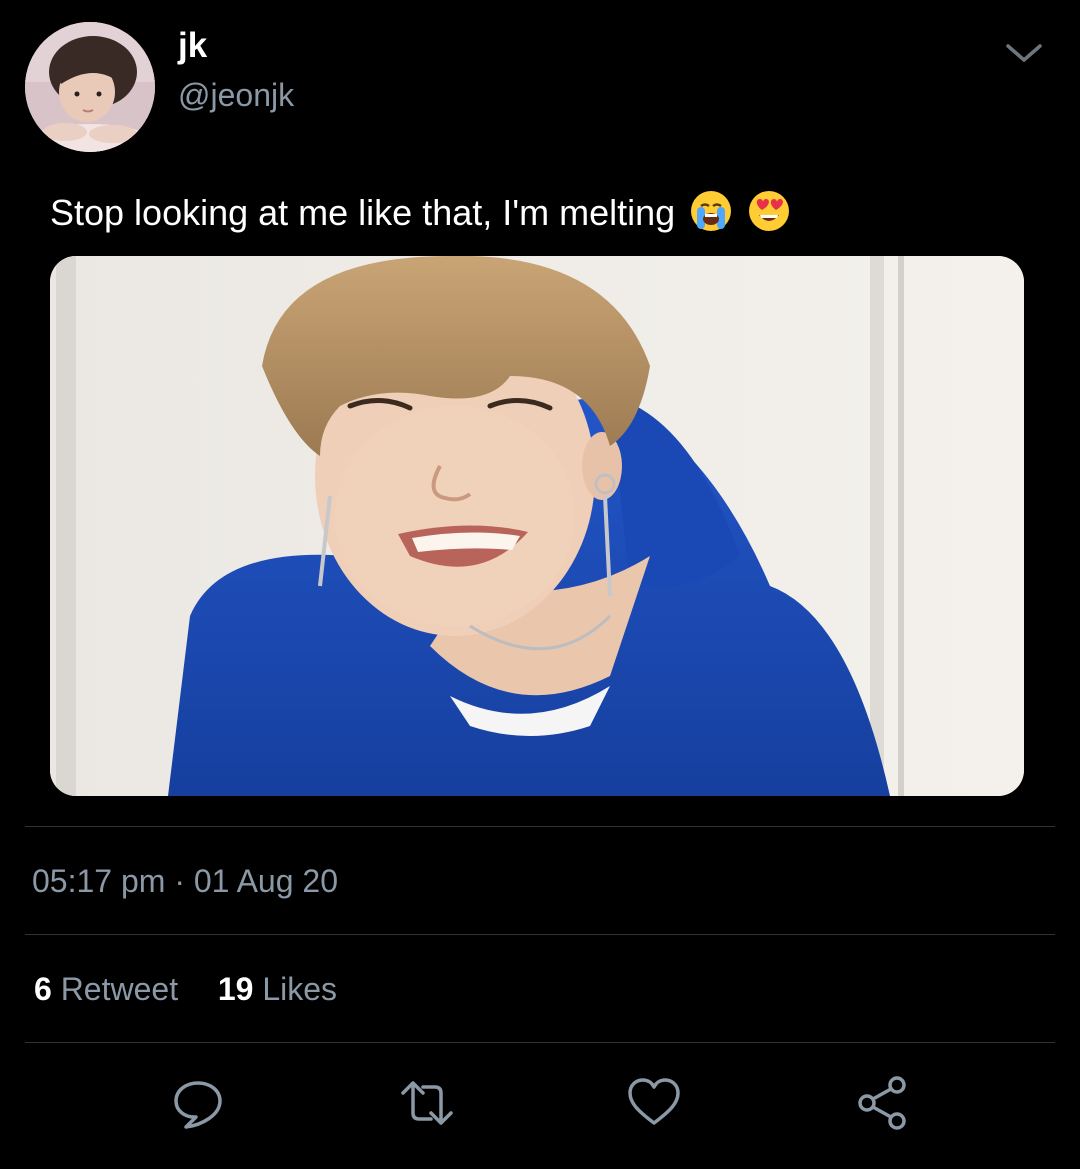  Describe the element at coordinates (711, 211) in the screenshot. I see `loudly-crying-face-icon` at that location.